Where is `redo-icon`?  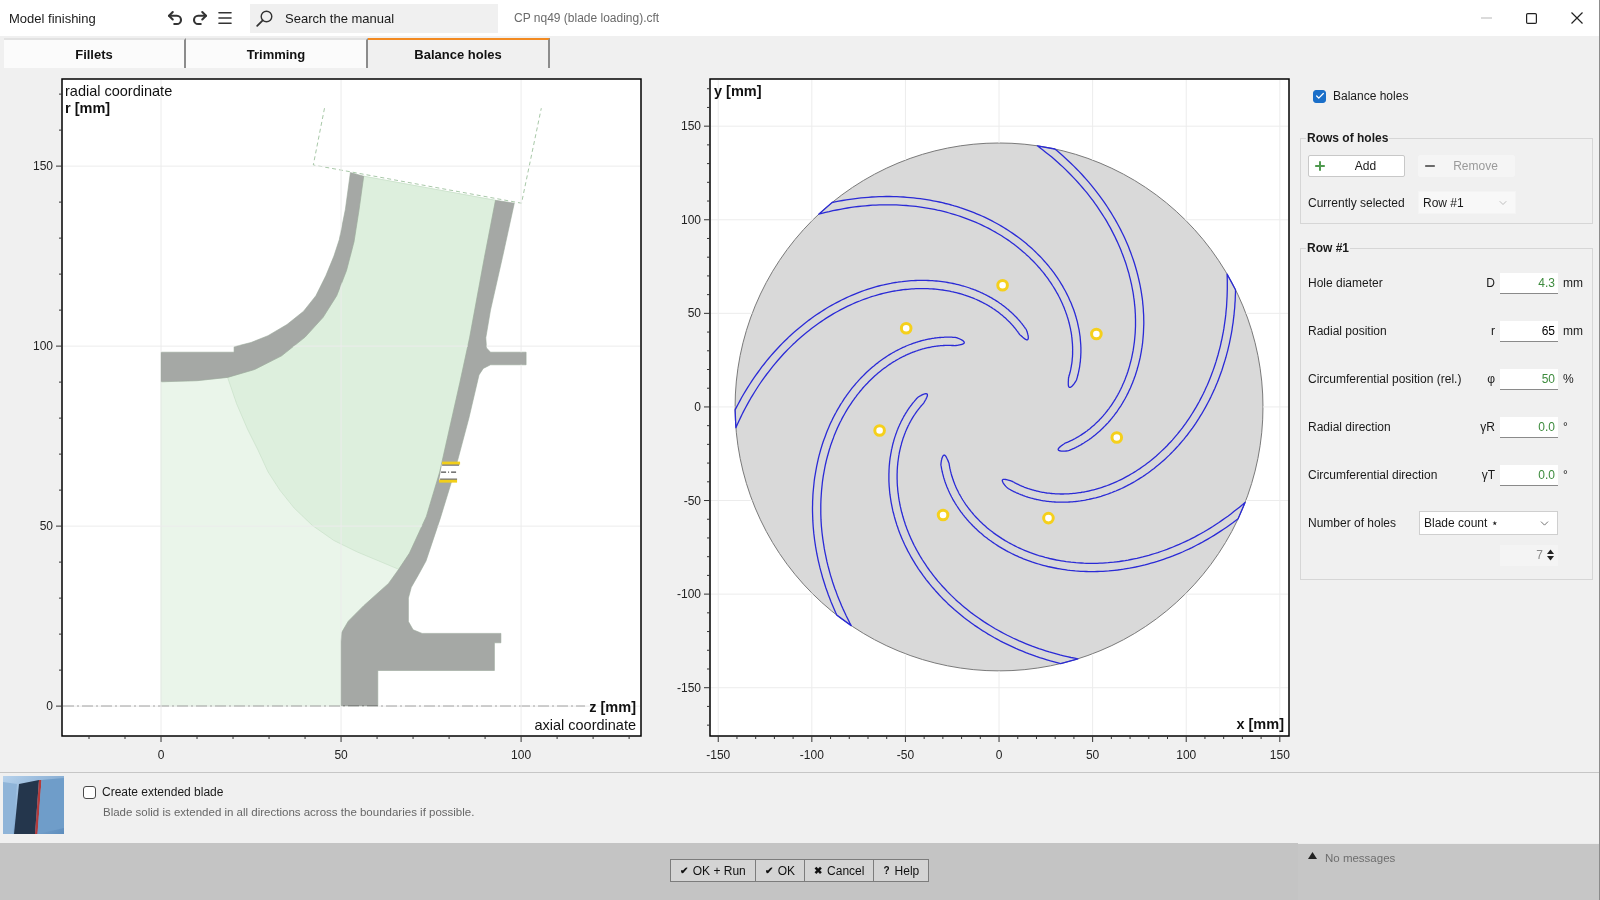 redo-icon is located at coordinates (200, 18).